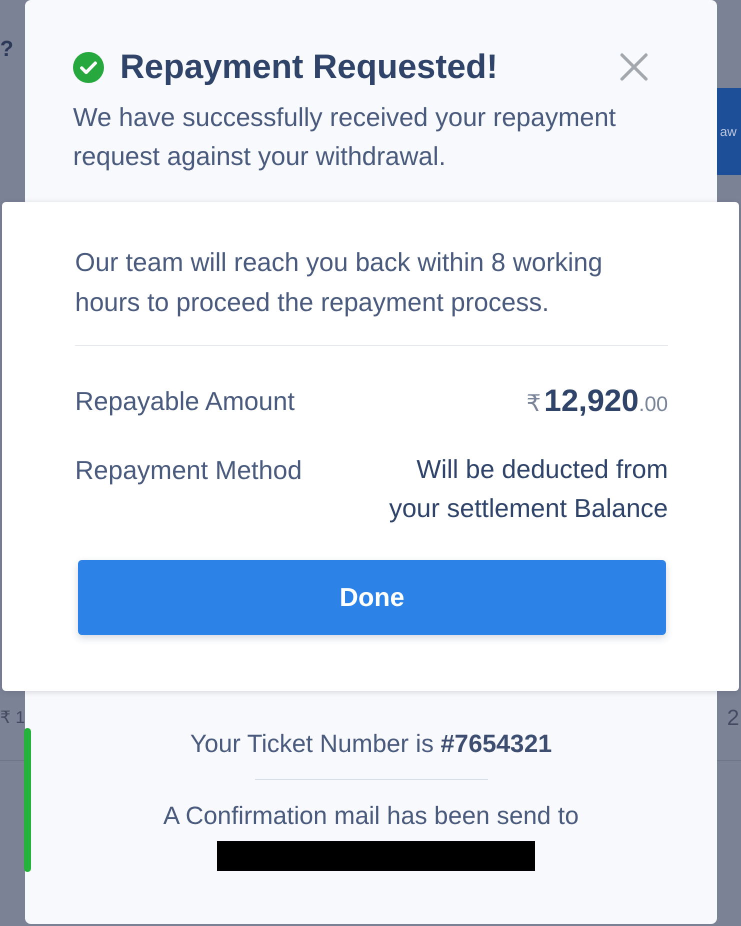 This screenshot has height=926, width=741. What do you see at coordinates (345, 137) in the screenshot?
I see `dialog-subtitle: We have successfully received your repayment request against your withdrawal.` at bounding box center [345, 137].